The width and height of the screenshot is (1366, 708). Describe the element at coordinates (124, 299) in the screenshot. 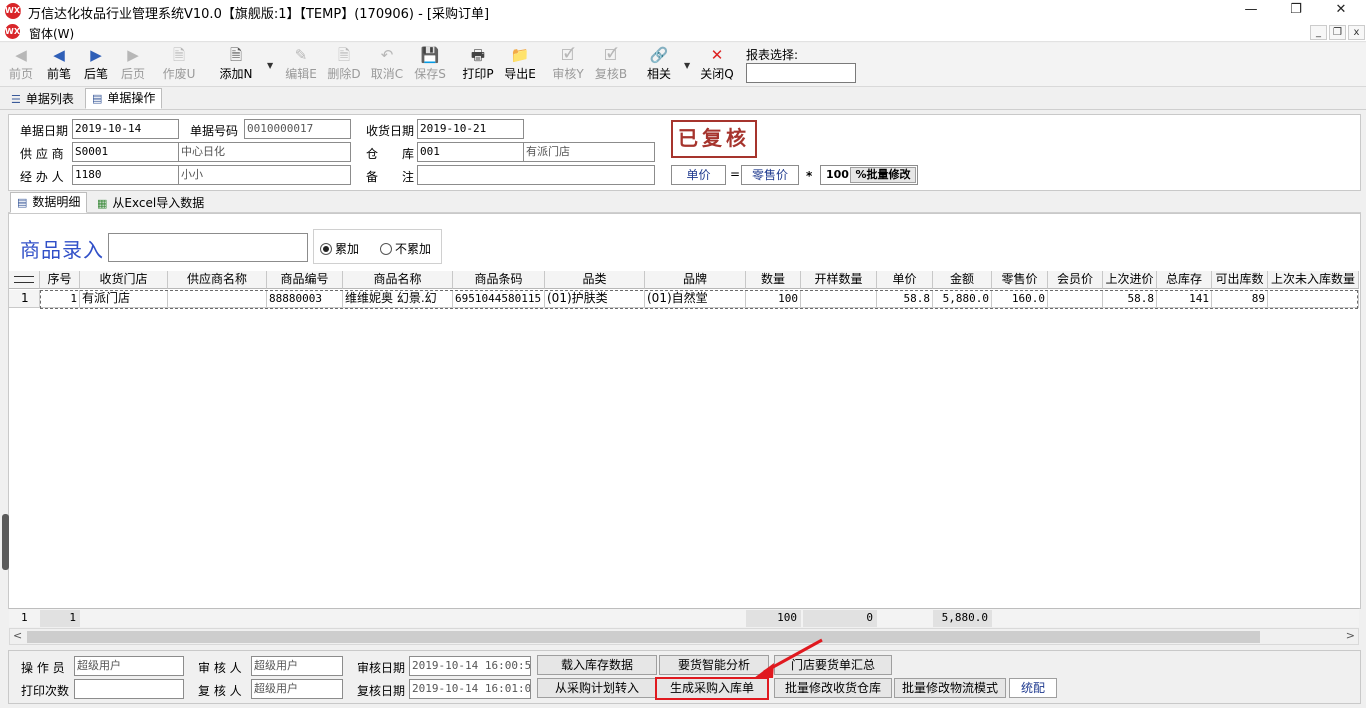

I see `cell-store: 有派门店` at that location.